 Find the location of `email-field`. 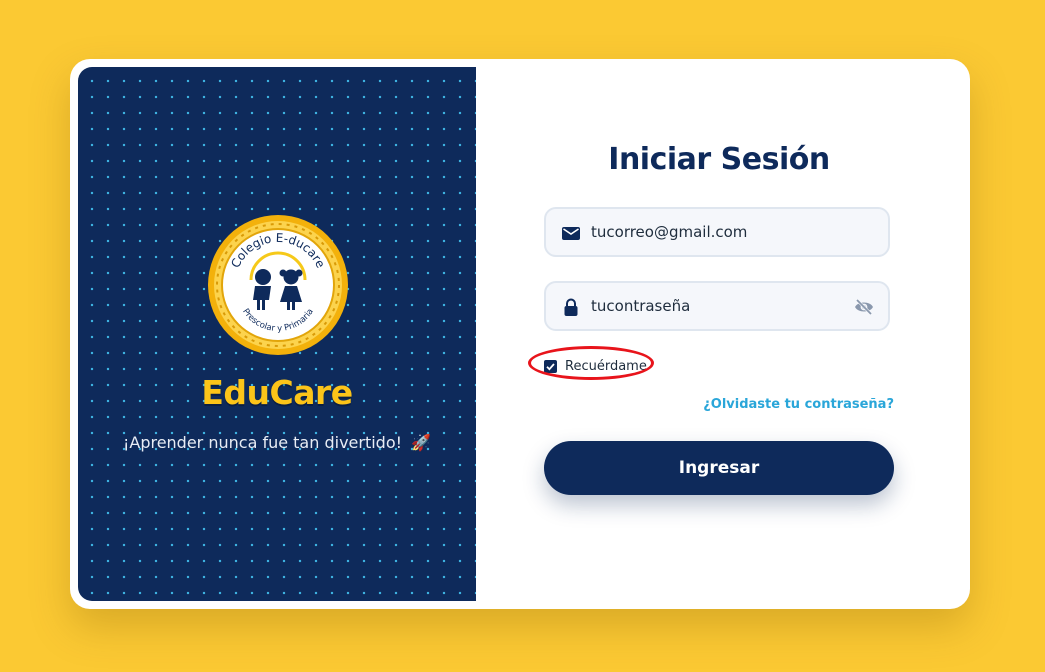

email-field is located at coordinates (717, 232).